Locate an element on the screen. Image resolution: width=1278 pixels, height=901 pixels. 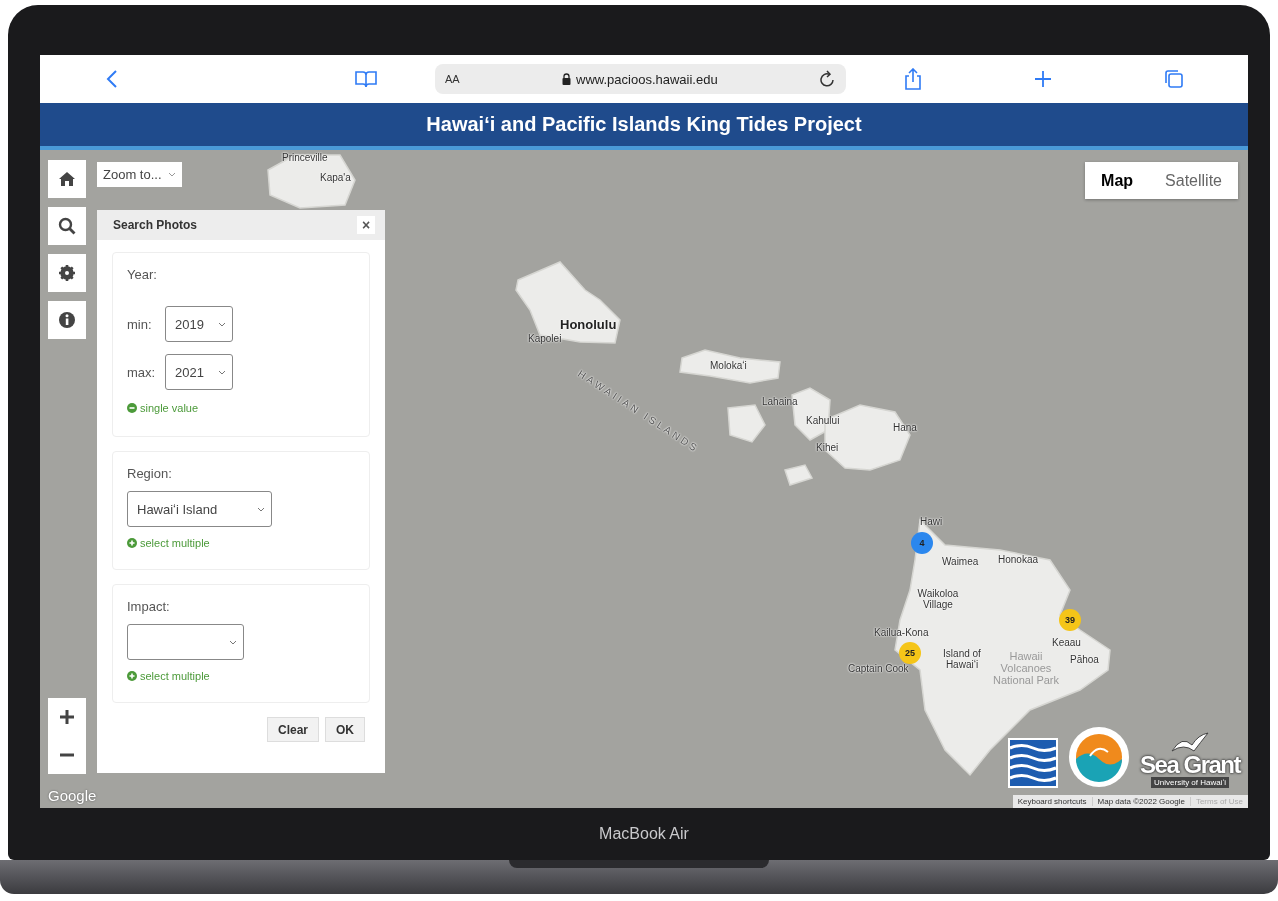
place-label: Pāhoa is located at coordinates (1084, 659).